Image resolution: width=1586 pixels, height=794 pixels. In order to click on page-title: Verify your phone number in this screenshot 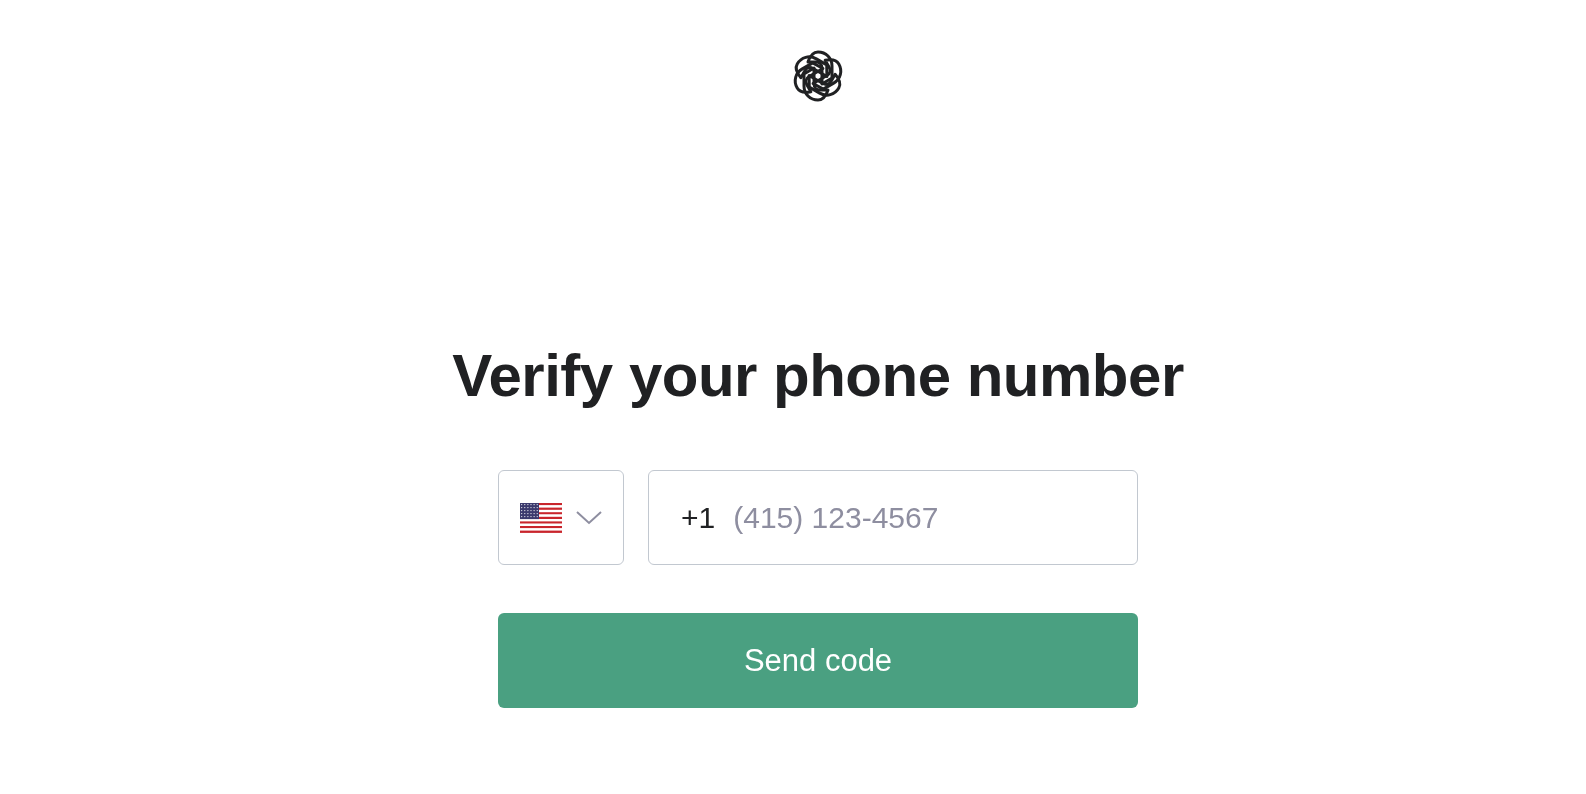, I will do `click(818, 376)`.